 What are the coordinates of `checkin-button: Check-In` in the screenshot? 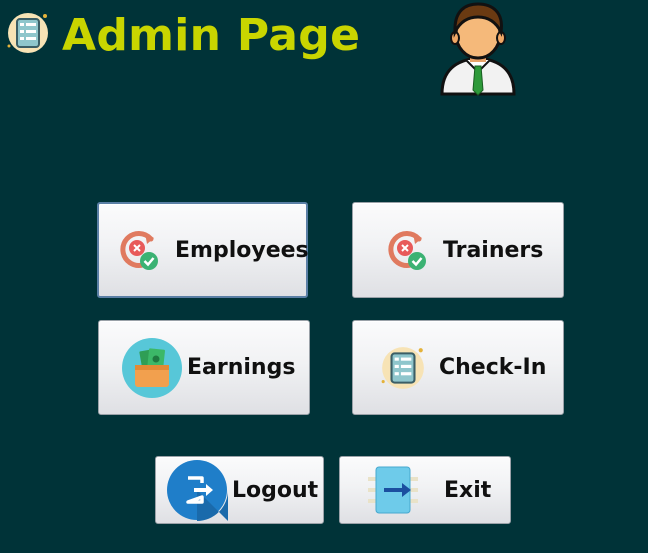 It's located at (458, 367).